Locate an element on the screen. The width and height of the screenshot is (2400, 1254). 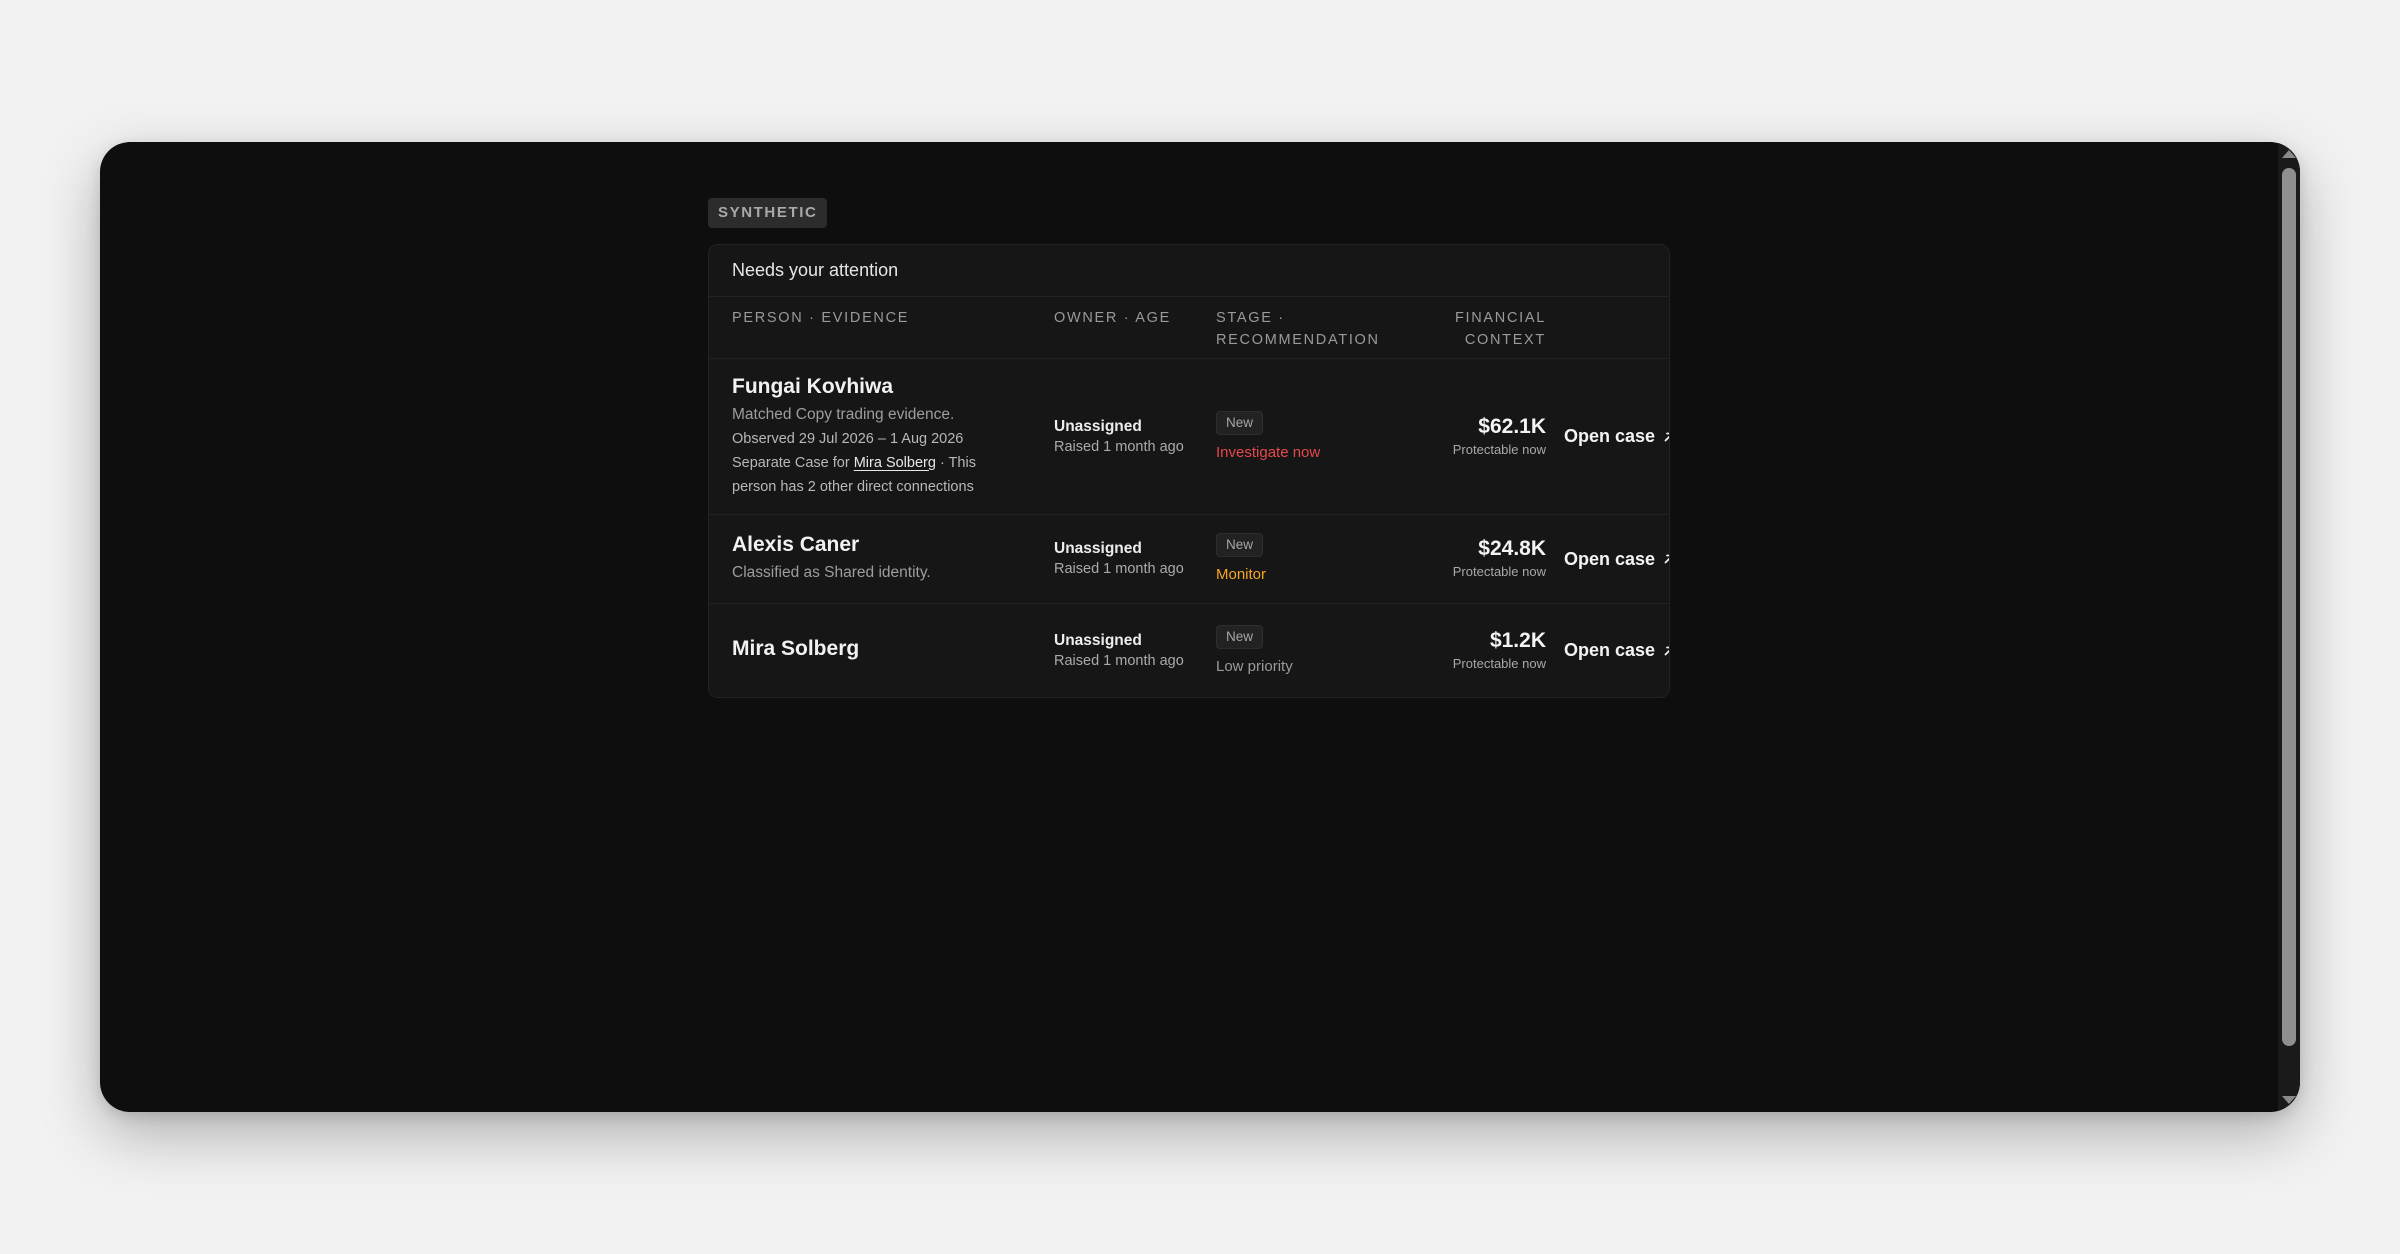
financial-cell: $62.1K Protectable now is located at coordinates (1483, 437).